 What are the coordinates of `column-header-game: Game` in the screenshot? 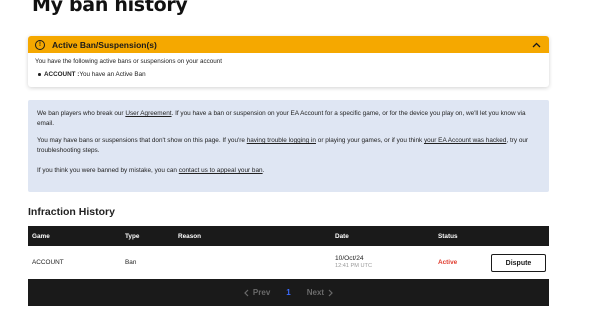 It's located at (41, 236).